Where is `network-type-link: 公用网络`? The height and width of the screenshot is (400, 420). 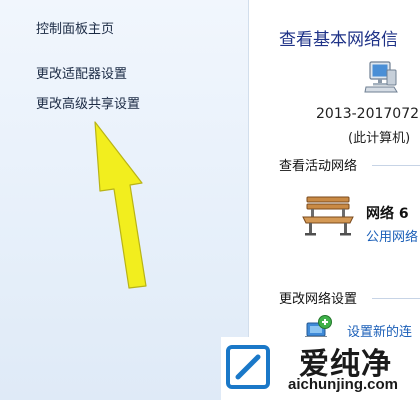
network-type-link: 公用网络 is located at coordinates (392, 235).